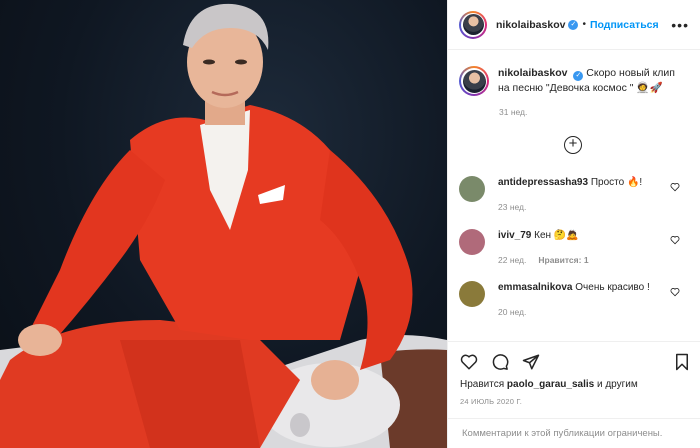  I want to click on follow-button: Подписаться, so click(624, 25).